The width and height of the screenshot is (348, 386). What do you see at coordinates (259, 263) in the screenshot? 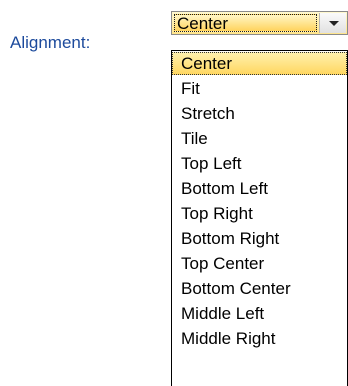
I see `dropdown-option-top-center: Top Center` at bounding box center [259, 263].